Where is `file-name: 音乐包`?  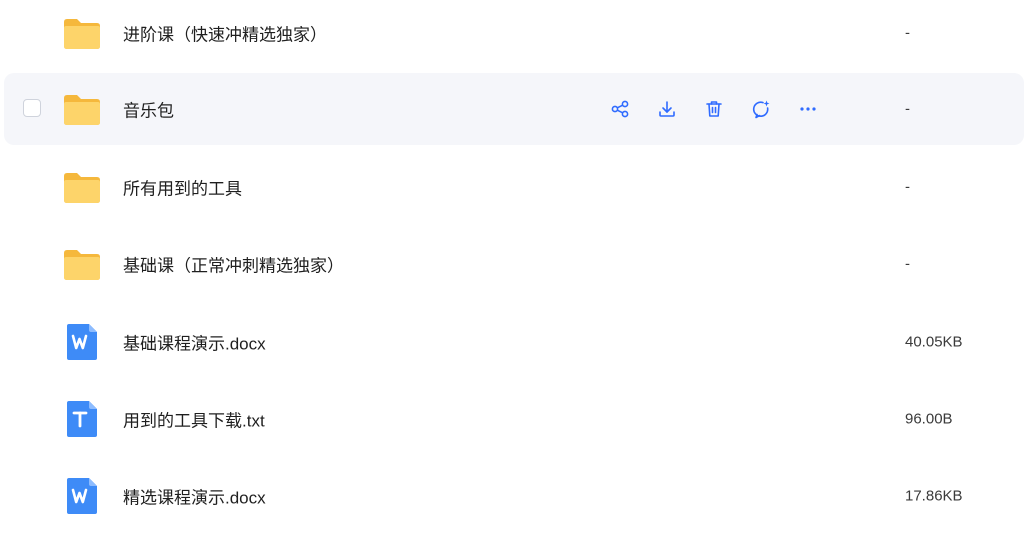
file-name: 音乐包 is located at coordinates (148, 109).